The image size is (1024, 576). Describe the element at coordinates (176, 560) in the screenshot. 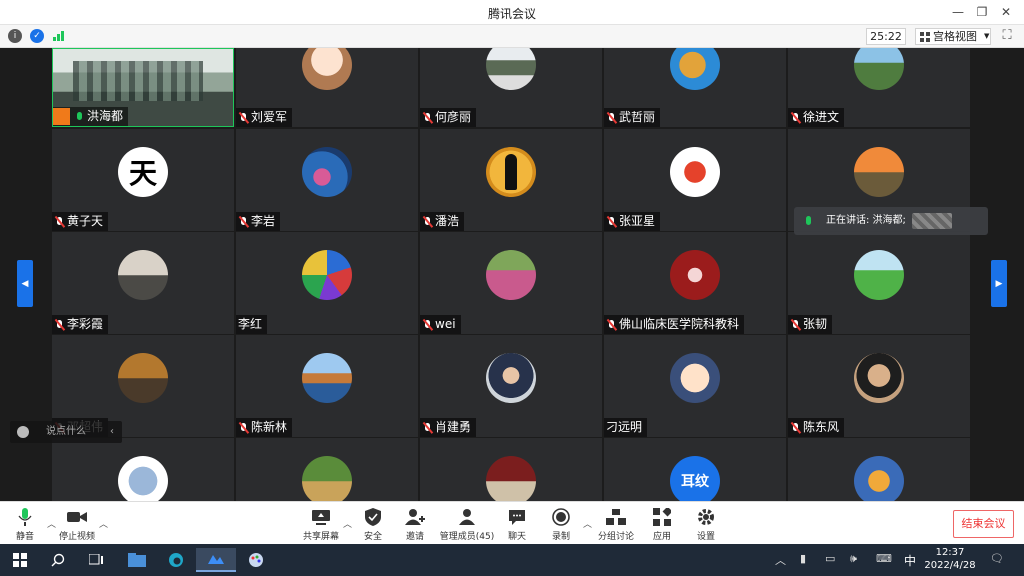

I see `edge-icon` at that location.